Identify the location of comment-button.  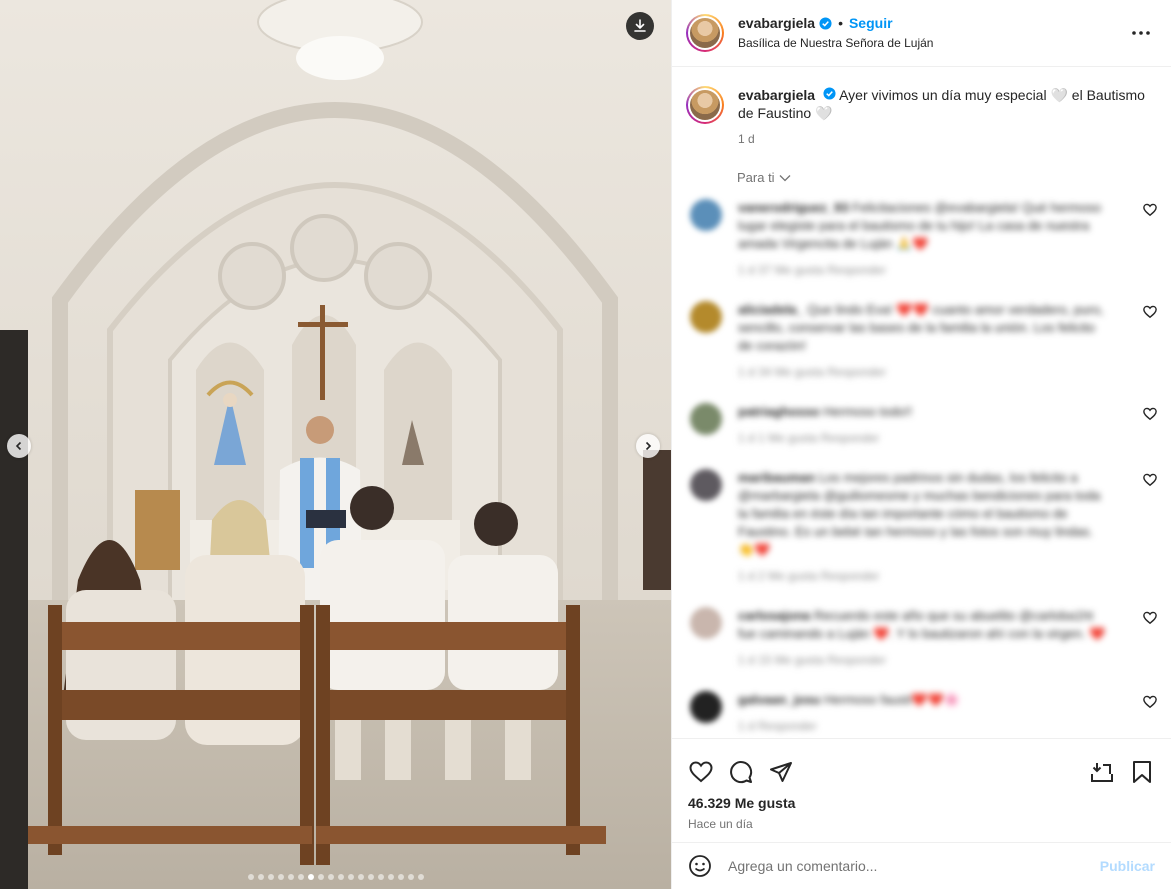
(741, 772).